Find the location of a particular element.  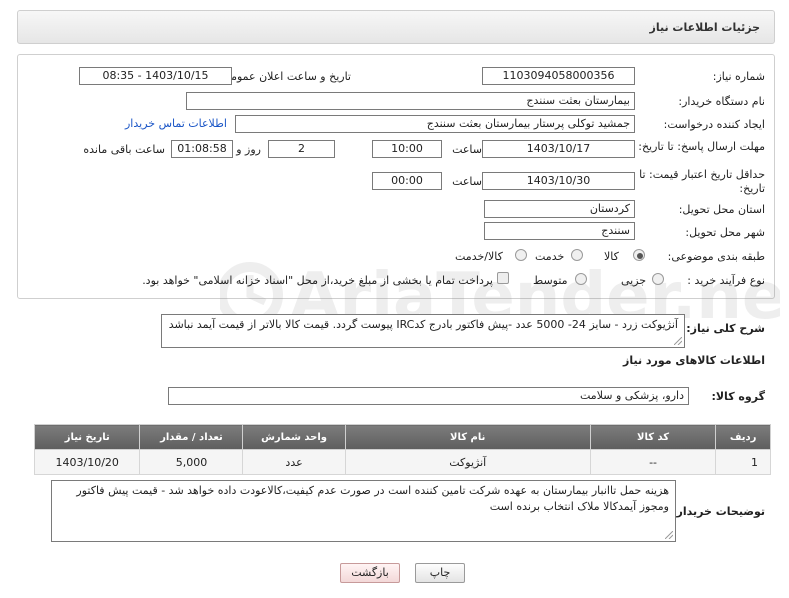

buyer-org-label: نام دستگاه خریدار: is located at coordinates (721, 101).